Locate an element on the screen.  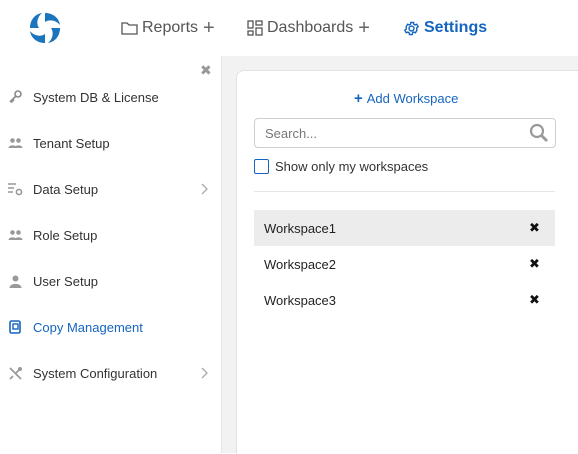
sidebar-item-user-setup: User Setup is located at coordinates (110, 281).